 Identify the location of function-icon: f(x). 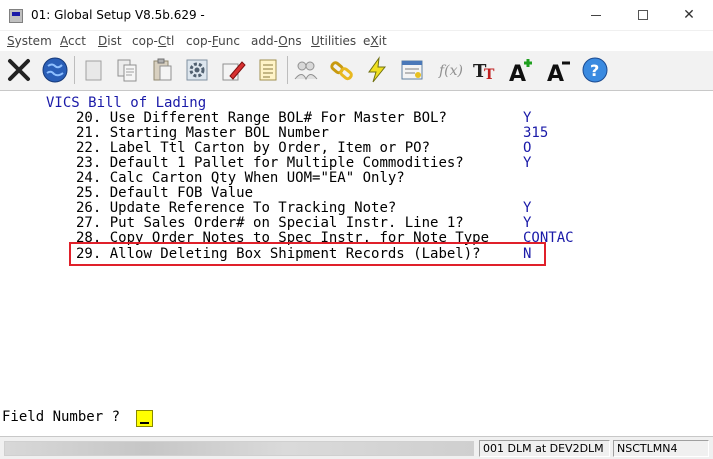
(448, 70).